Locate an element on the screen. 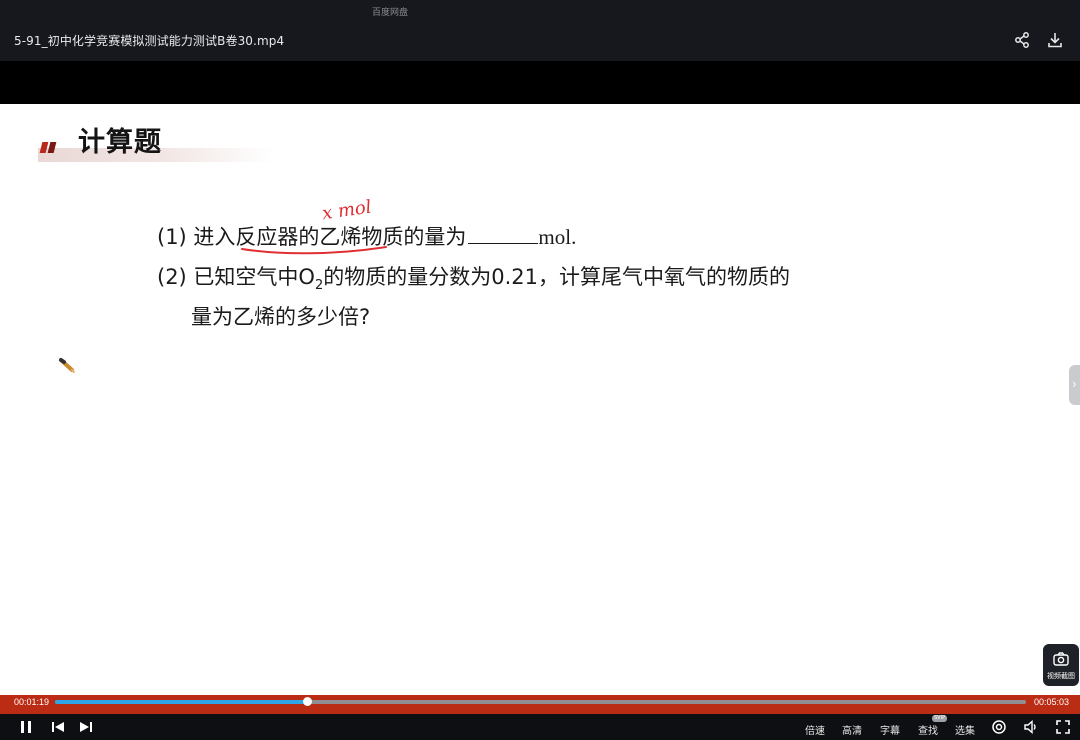  question-2-line-1: (2) 已知空气中O2的物质的量分数为0.21，计算尾气中氧气的物质的 is located at coordinates (473, 277).